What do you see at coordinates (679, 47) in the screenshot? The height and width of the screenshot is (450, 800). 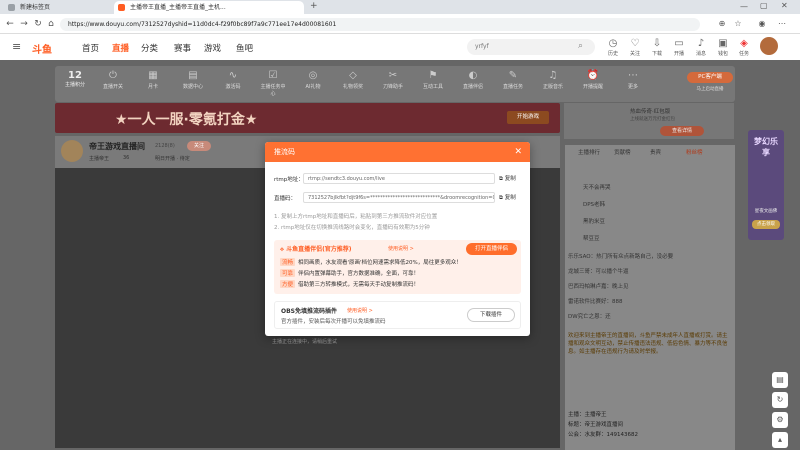 I see `start-stream-button: ▭ 开播` at bounding box center [679, 47].